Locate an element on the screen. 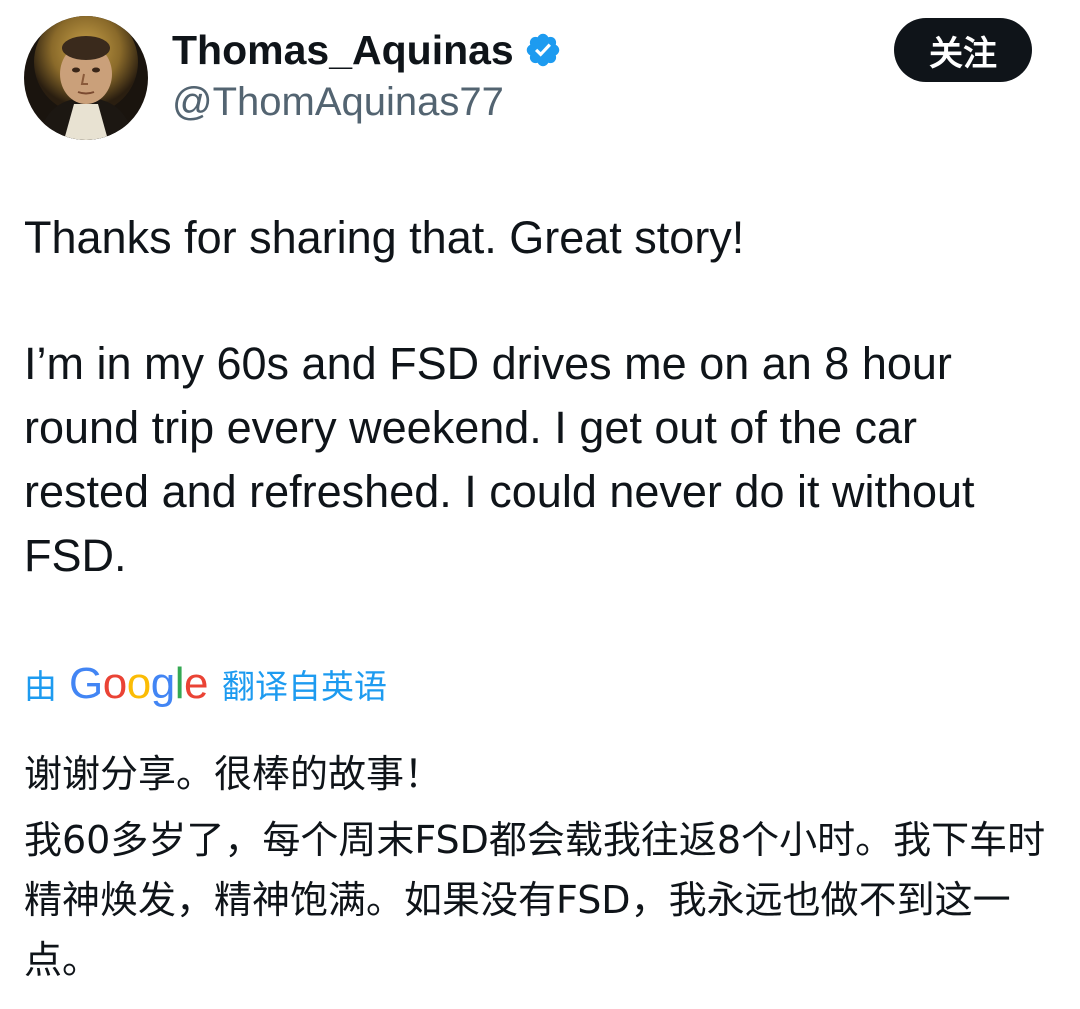 The height and width of the screenshot is (1009, 1080). tweet-paragraph: Thanks for sharing that. Great story! is located at coordinates (384, 237).